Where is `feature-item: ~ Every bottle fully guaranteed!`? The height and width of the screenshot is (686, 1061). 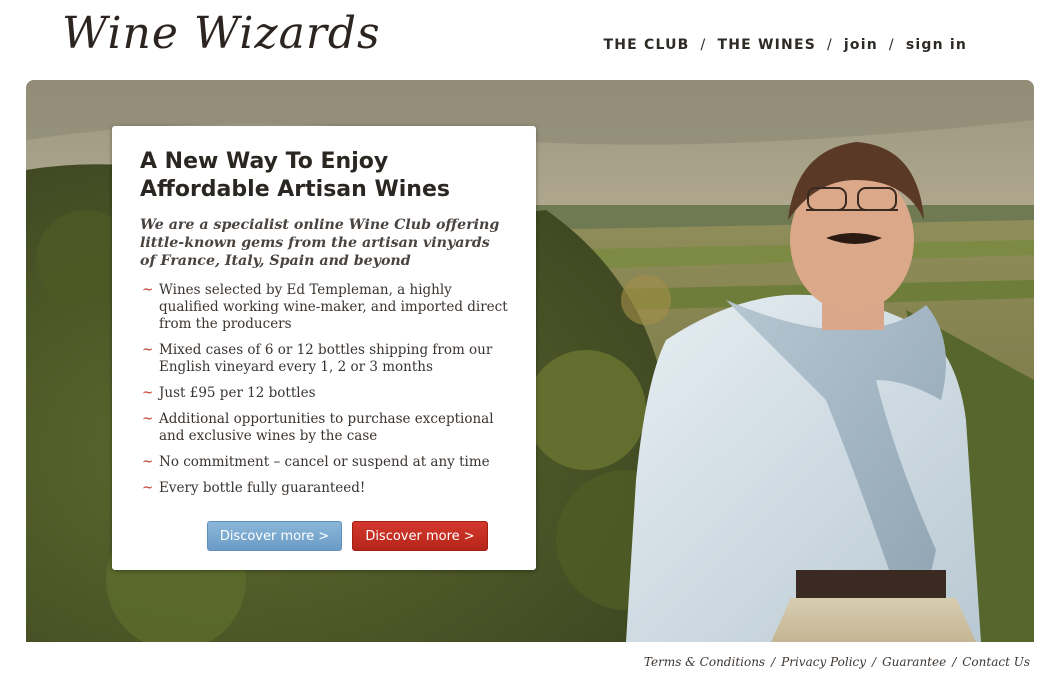 feature-item: ~ Every bottle fully guaranteed! is located at coordinates (324, 488).